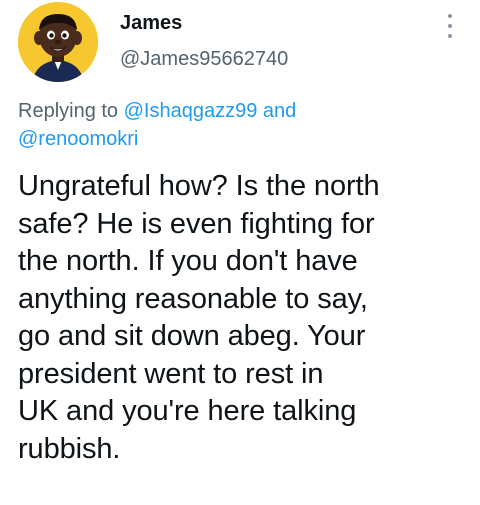 Image resolution: width=480 pixels, height=505 pixels. What do you see at coordinates (218, 125) in the screenshot?
I see `replying-to-line: Replying to @Ishaqgazz99 and @renoomokri` at bounding box center [218, 125].